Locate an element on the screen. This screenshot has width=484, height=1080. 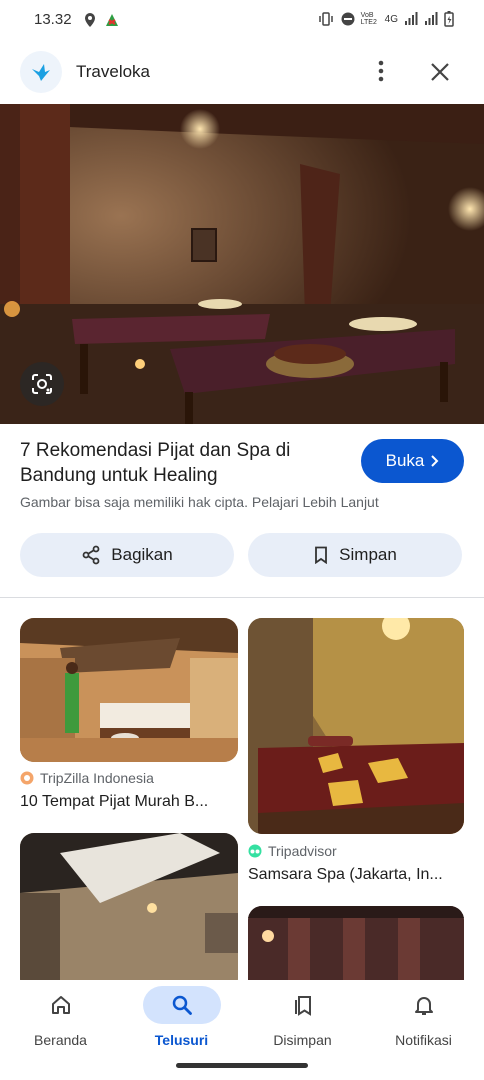
dnd-icon is located at coordinates (348, 19).